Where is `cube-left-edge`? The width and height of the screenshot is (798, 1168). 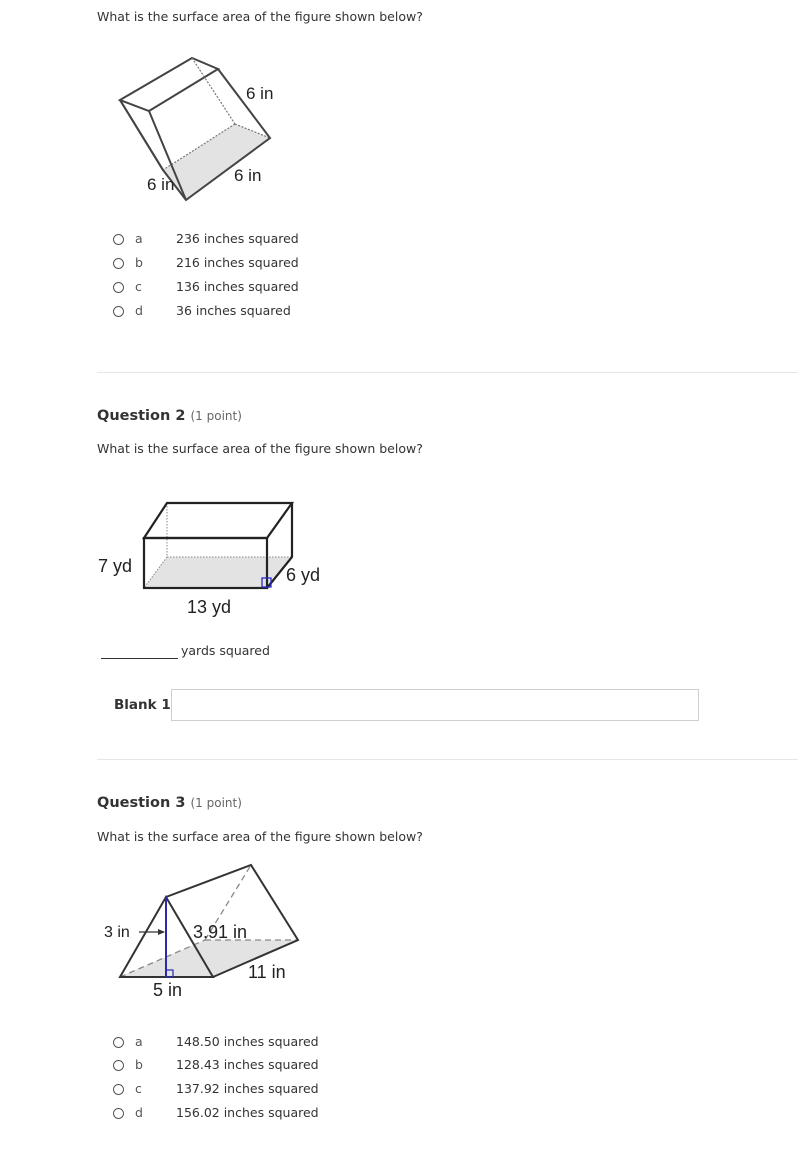
cube-left-edge is located at coordinates (141, 135).